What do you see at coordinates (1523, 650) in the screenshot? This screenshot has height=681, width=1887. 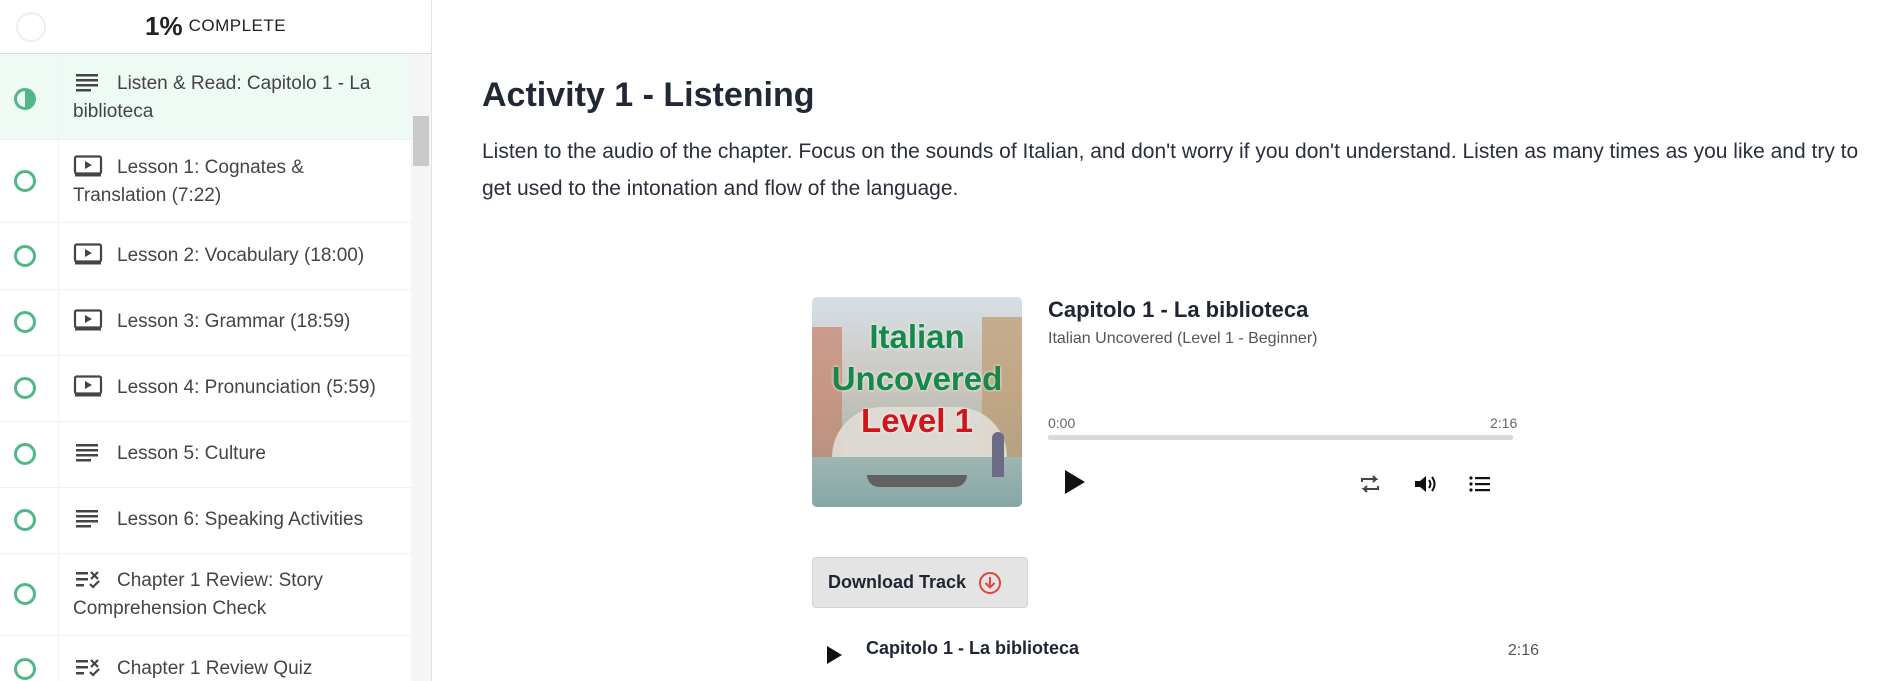 I see `track-list-duration: 2:16` at bounding box center [1523, 650].